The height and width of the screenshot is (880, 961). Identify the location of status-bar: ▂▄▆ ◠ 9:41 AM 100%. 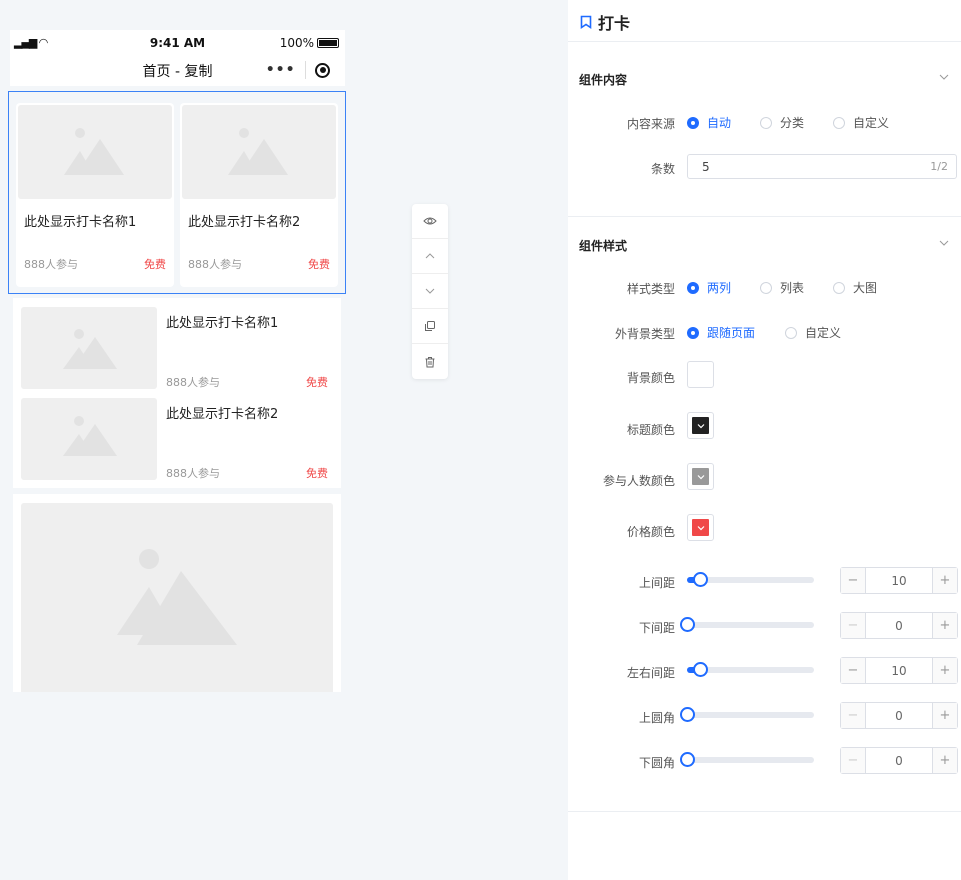
(177, 43).